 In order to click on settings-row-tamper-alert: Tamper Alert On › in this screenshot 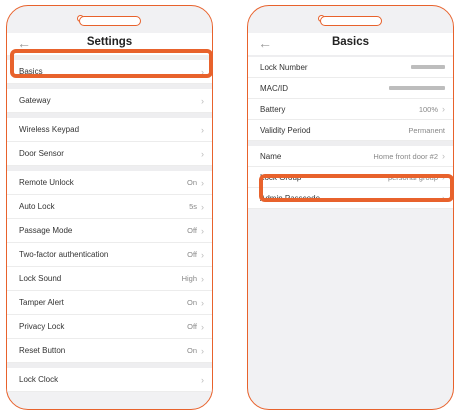, I will do `click(109, 303)`.